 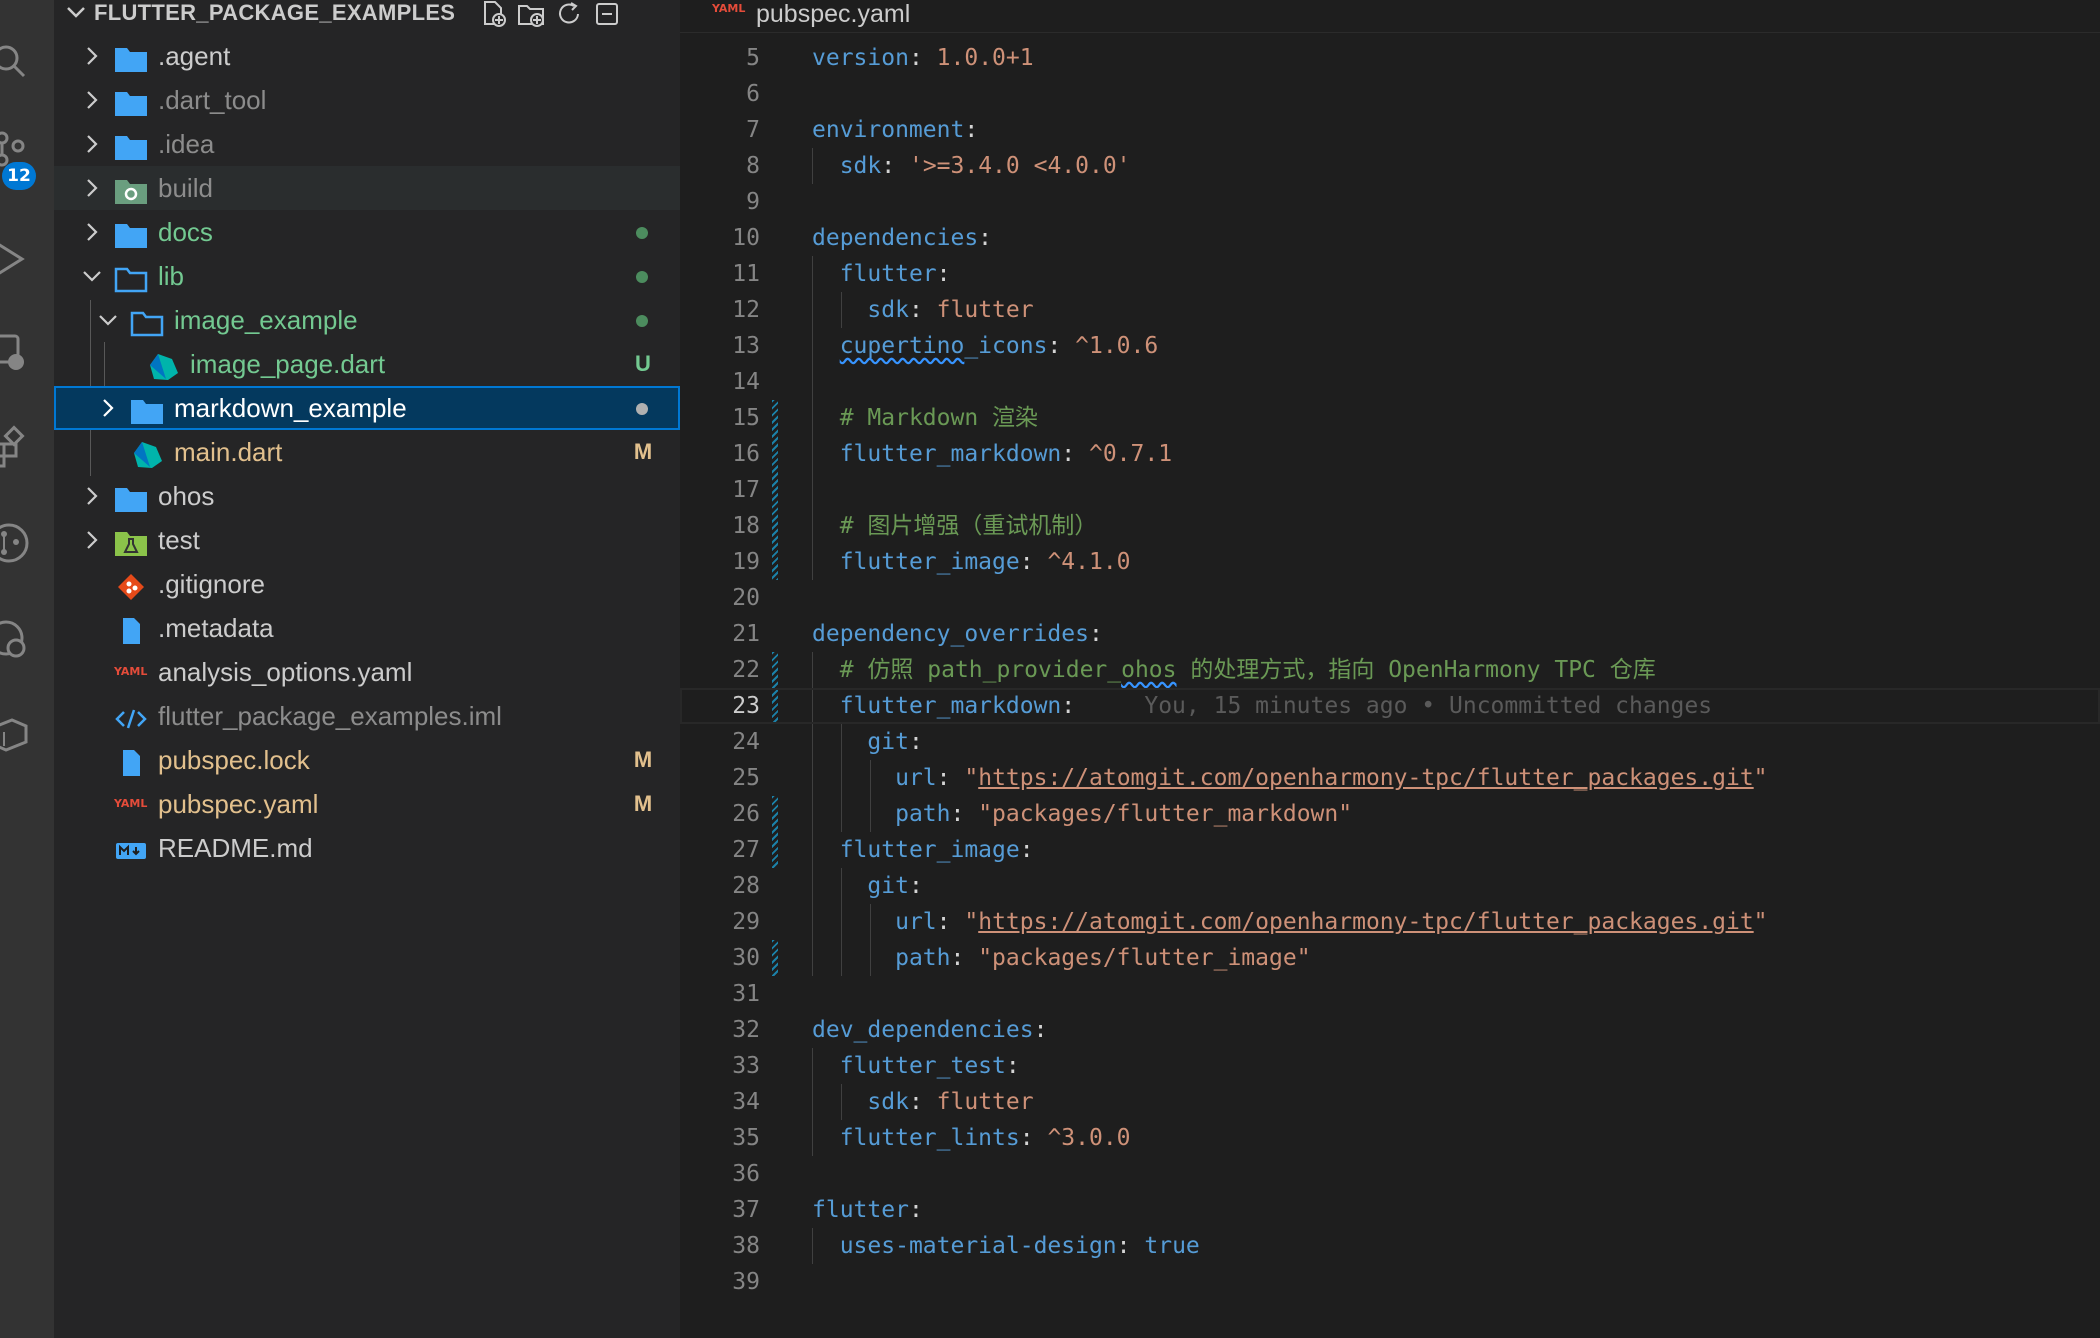 What do you see at coordinates (216, 628) in the screenshot?
I see `tree-item-label: .metadata` at bounding box center [216, 628].